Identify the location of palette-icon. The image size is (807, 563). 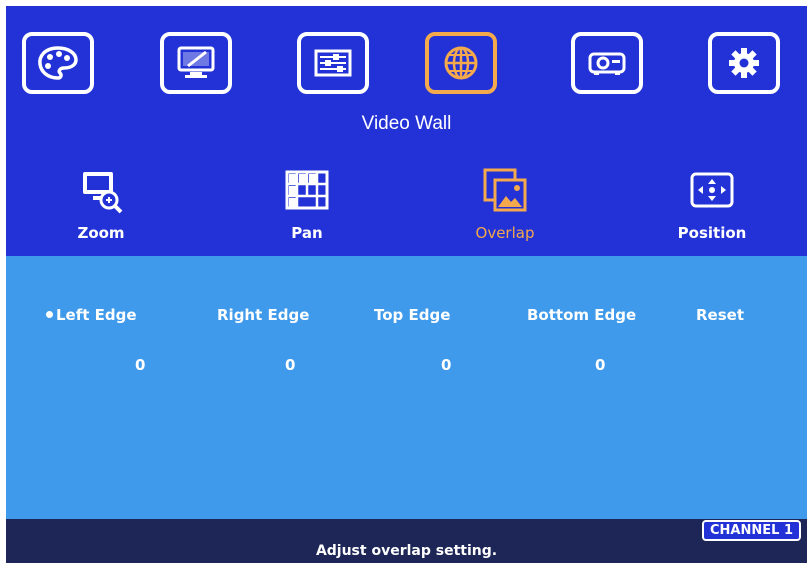
(58, 63).